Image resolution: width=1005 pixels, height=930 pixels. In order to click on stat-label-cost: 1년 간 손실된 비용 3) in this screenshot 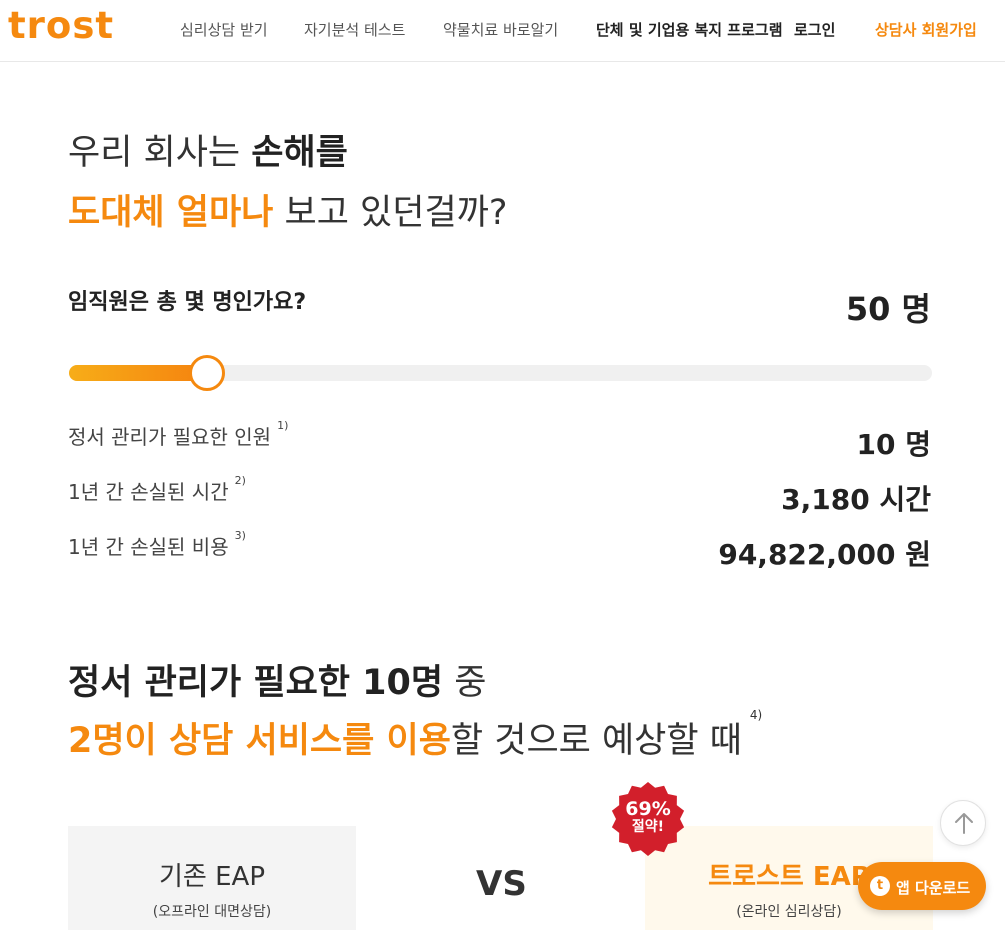, I will do `click(157, 544)`.